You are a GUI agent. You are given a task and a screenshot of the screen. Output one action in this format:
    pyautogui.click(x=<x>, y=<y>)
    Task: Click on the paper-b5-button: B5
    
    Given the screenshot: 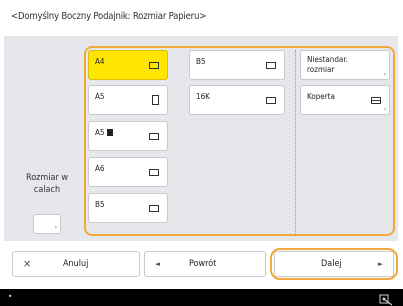 What is the action you would take?
    pyautogui.click(x=237, y=65)
    